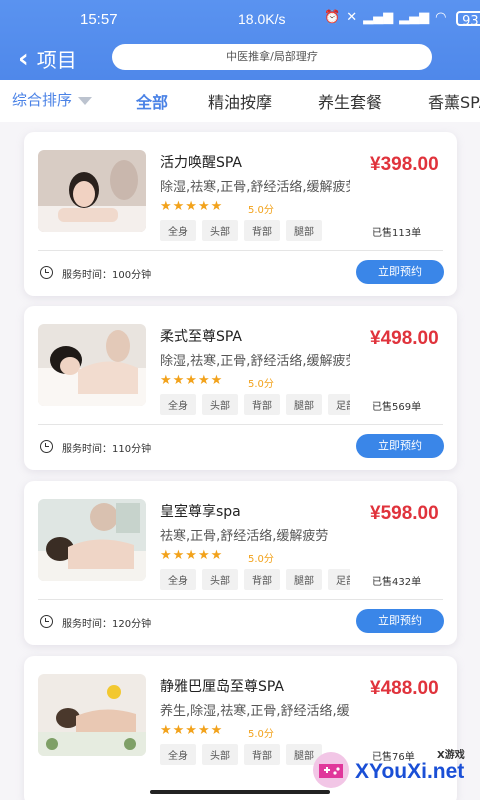 This screenshot has width=480, height=800. I want to click on tab-aroma-spa: 香薰SPA, so click(454, 101).